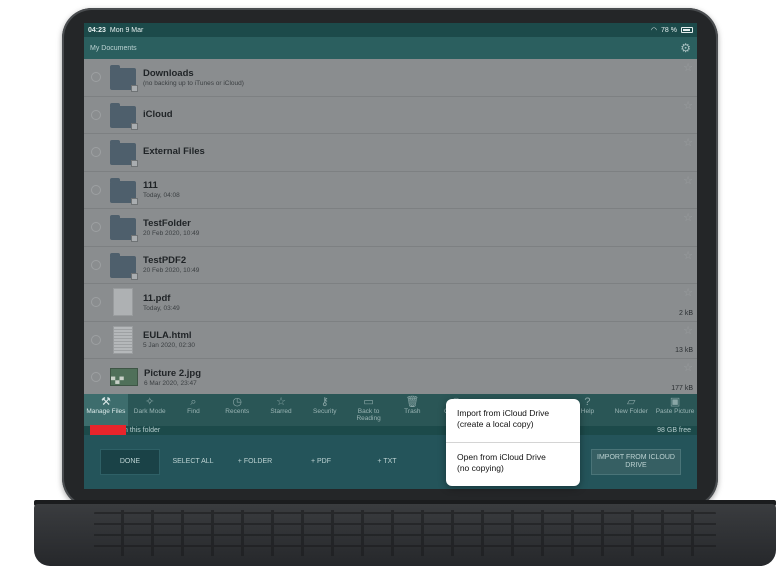 Image resolution: width=781 pixels, height=568 pixels. Describe the element at coordinates (513, 464) in the screenshot. I see `open-no-copy-option: Open from iCloud Drive (no copying)` at that location.